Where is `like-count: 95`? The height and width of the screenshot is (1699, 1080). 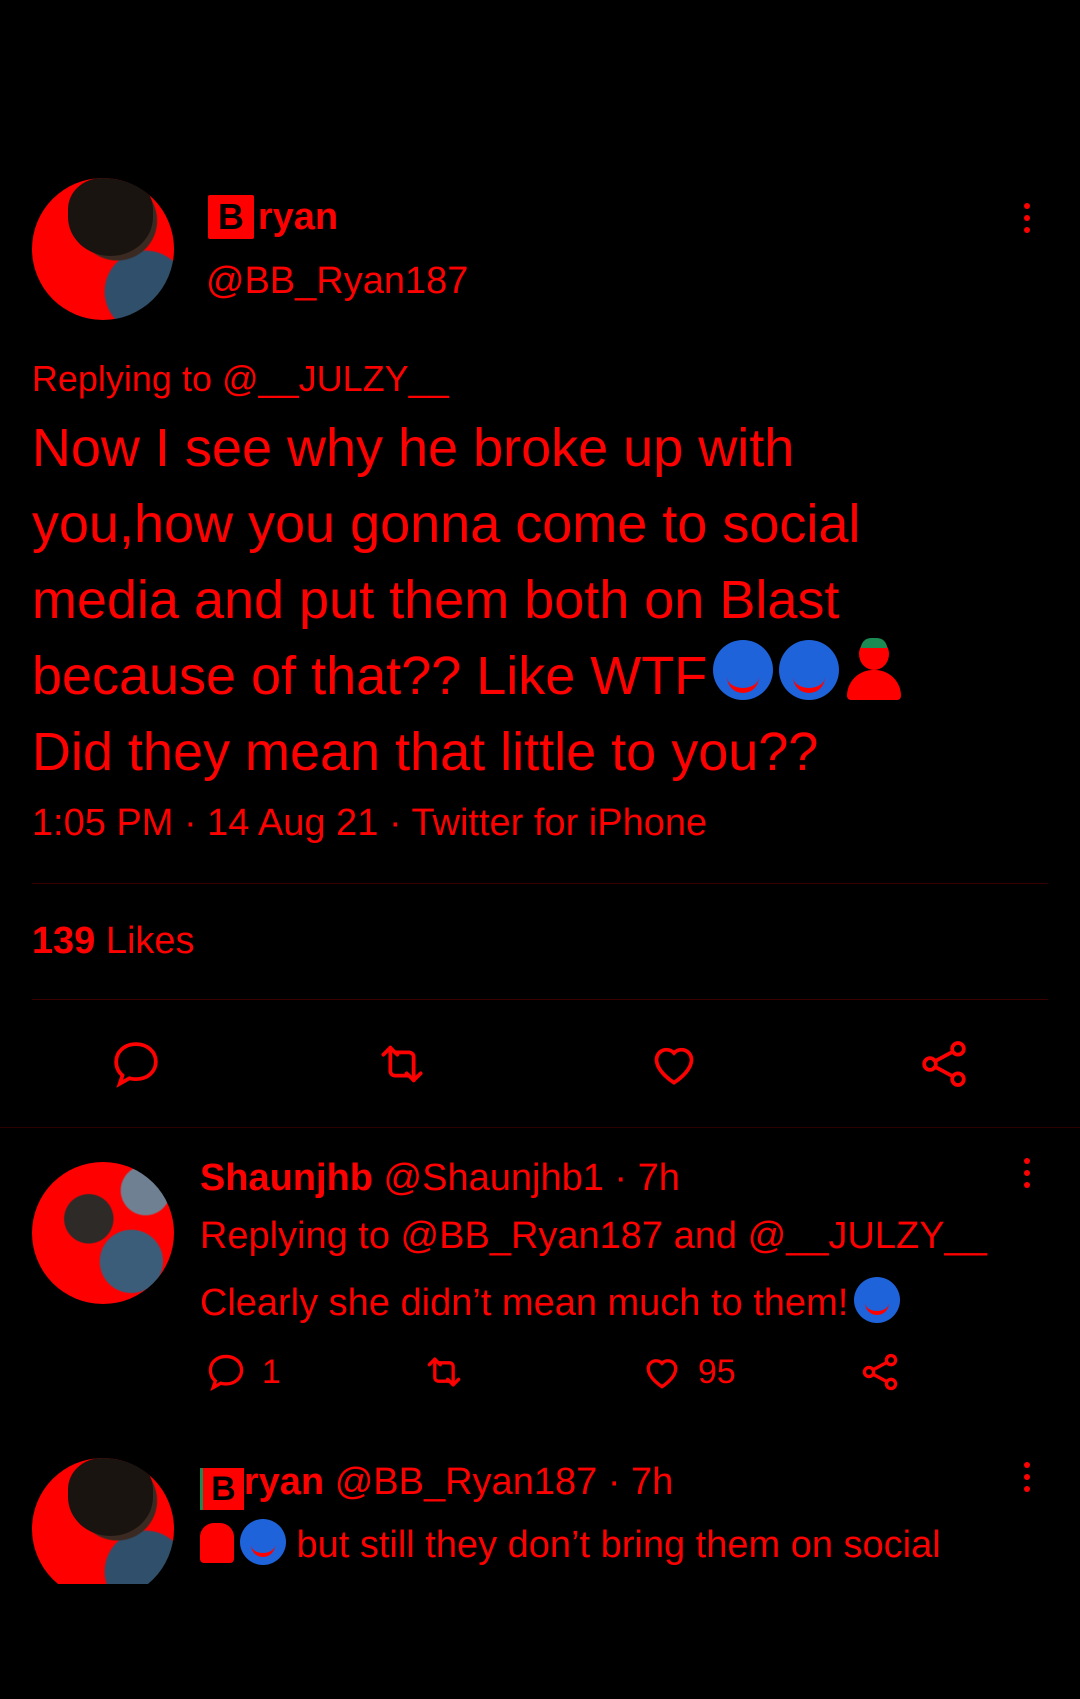 like-count: 95 is located at coordinates (717, 1371).